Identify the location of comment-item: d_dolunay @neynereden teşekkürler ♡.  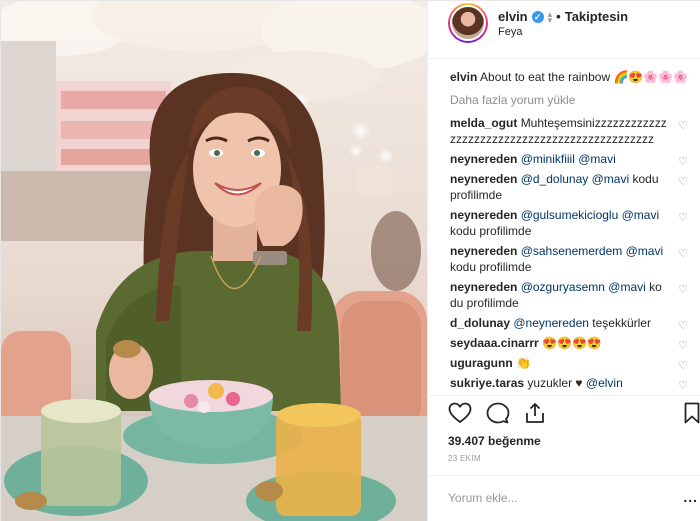
(570, 324).